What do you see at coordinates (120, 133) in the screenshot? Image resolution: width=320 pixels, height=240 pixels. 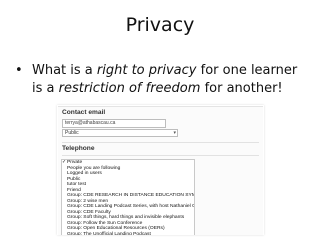 I see `visibility-select: Public ▾` at bounding box center [120, 133].